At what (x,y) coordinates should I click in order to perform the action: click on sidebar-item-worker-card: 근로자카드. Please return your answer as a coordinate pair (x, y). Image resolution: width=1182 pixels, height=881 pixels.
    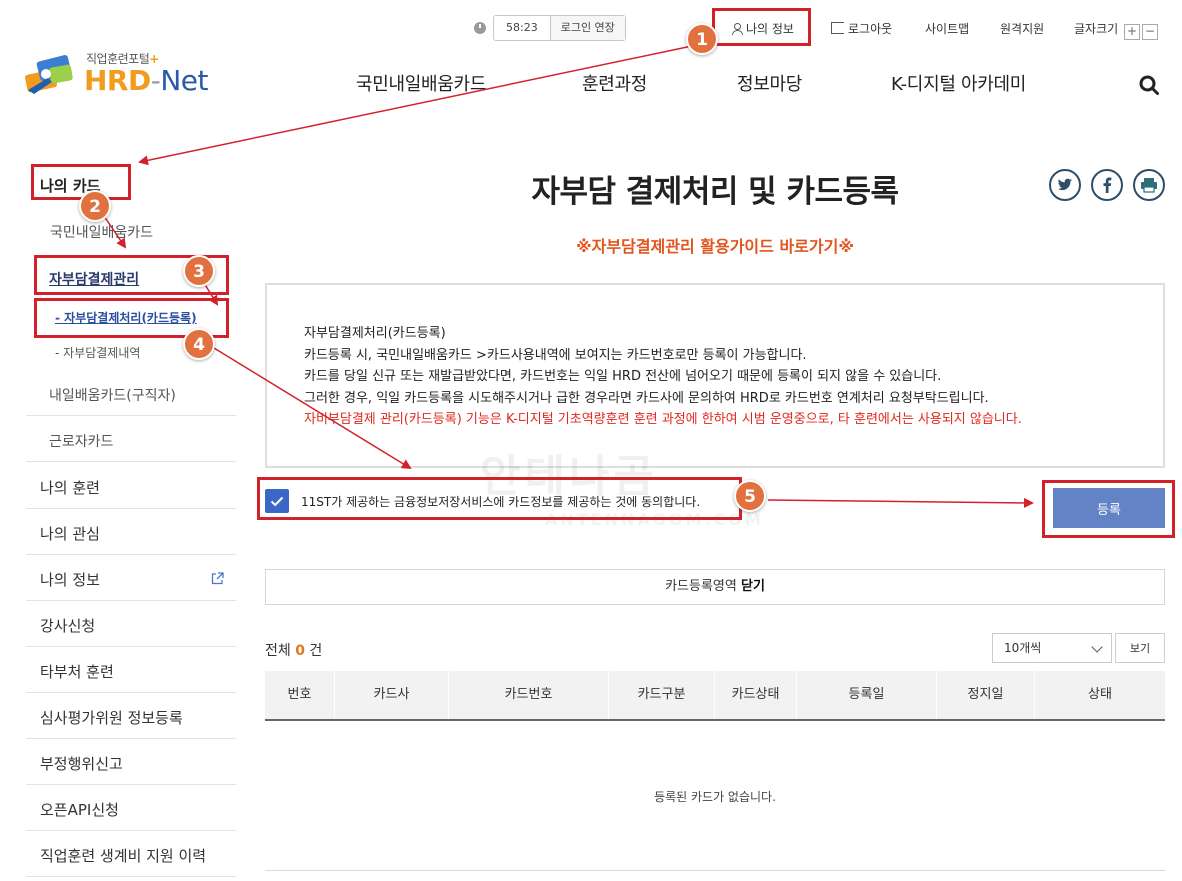
    Looking at the image, I should click on (81, 441).